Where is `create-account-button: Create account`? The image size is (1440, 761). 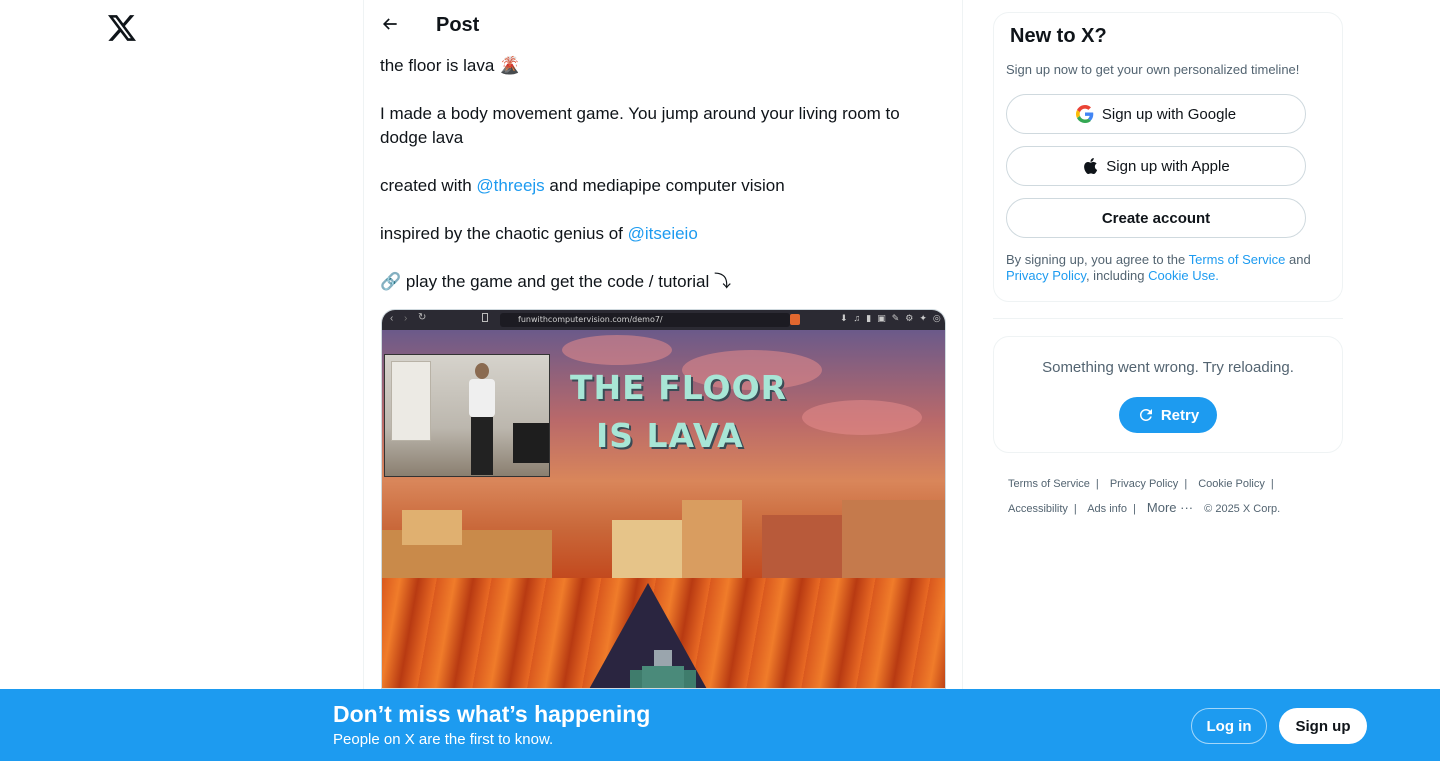 create-account-button: Create account is located at coordinates (1156, 218).